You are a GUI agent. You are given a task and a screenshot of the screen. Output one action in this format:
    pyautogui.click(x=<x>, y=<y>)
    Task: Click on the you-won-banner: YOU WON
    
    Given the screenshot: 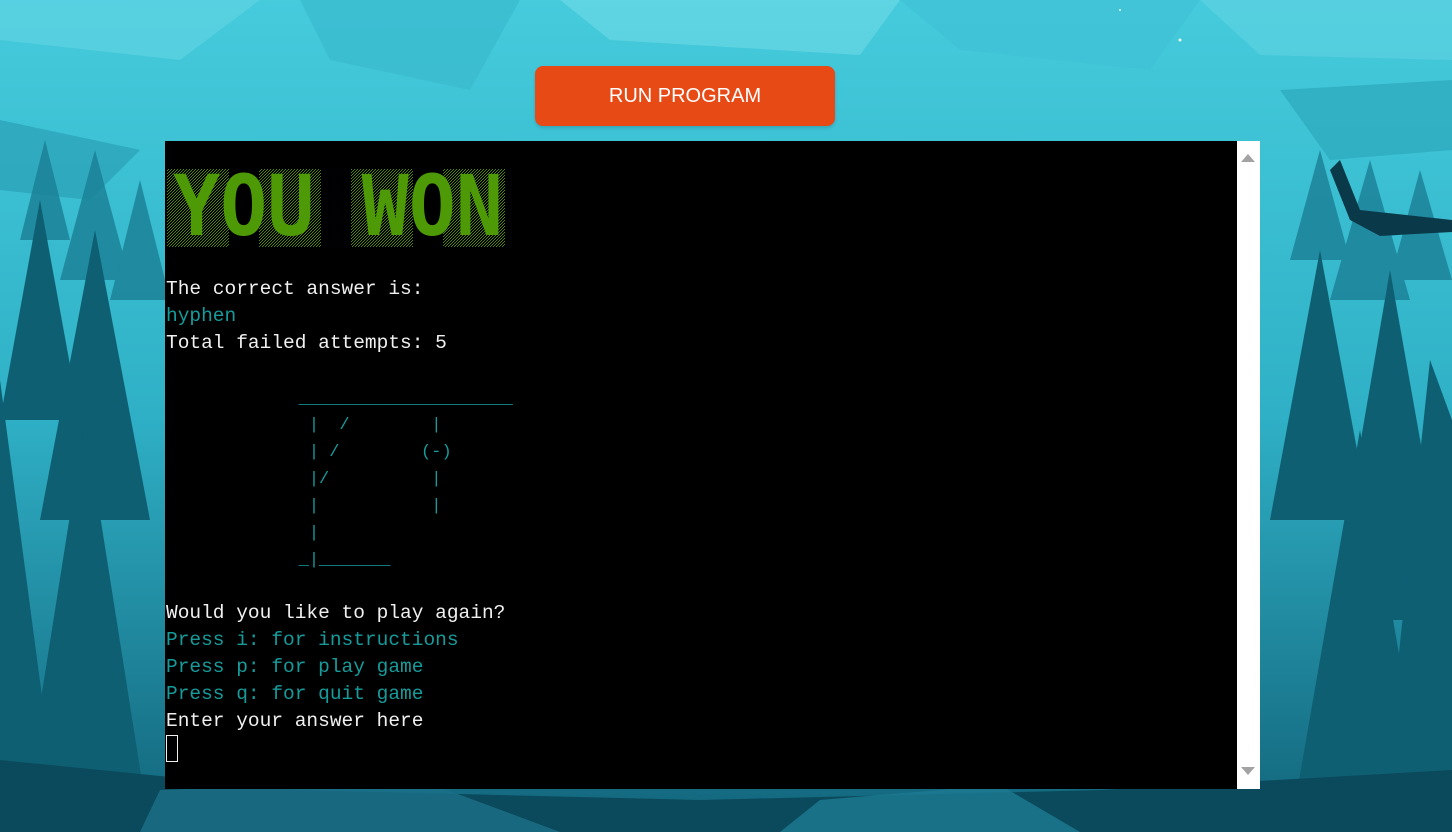 What is the action you would take?
    pyautogui.click(x=336, y=208)
    